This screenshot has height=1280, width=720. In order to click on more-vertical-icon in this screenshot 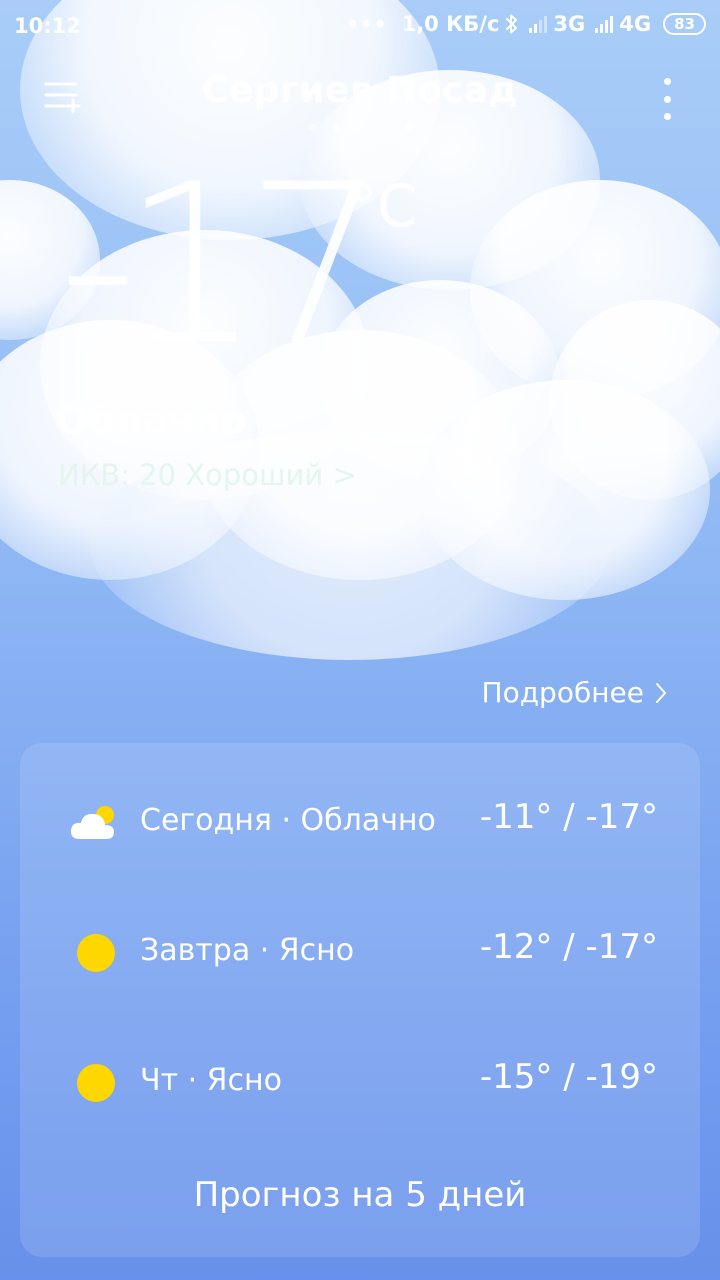, I will do `click(667, 99)`.